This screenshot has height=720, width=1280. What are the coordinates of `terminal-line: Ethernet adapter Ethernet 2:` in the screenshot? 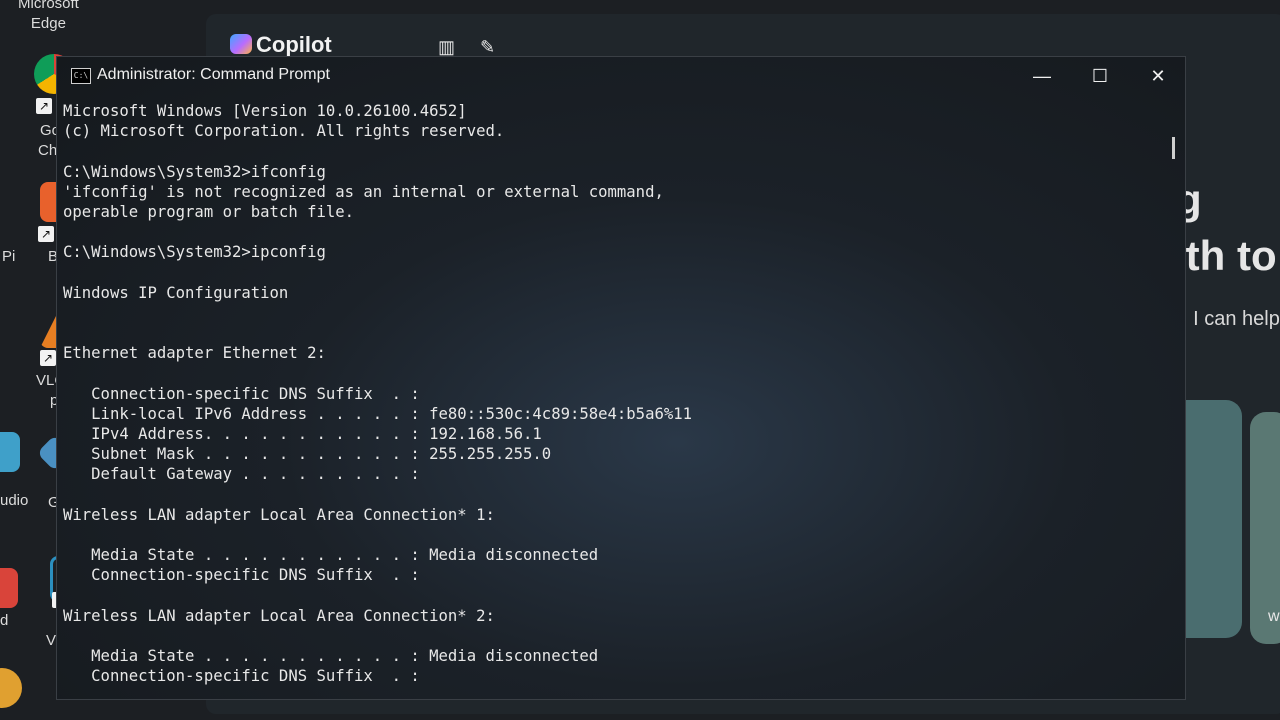 It's located at (194, 353).